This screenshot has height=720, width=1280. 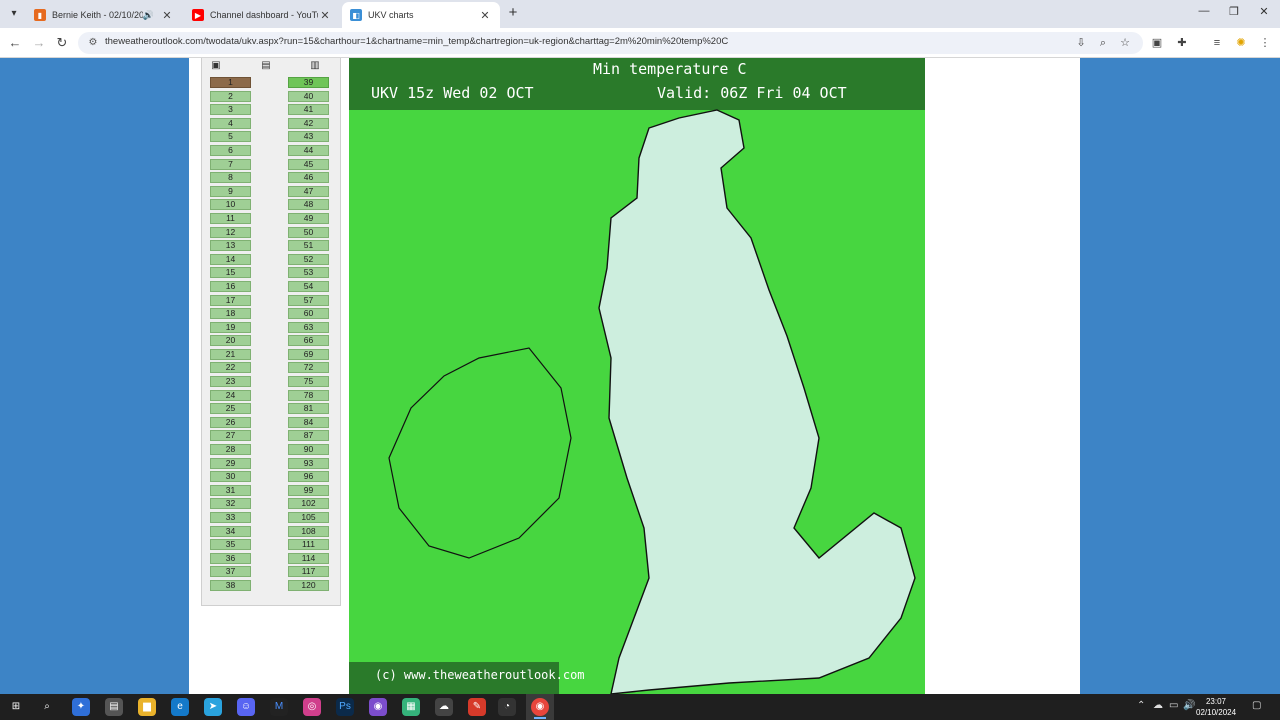 What do you see at coordinates (15, 43) in the screenshot?
I see `back-icon: ←` at bounding box center [15, 43].